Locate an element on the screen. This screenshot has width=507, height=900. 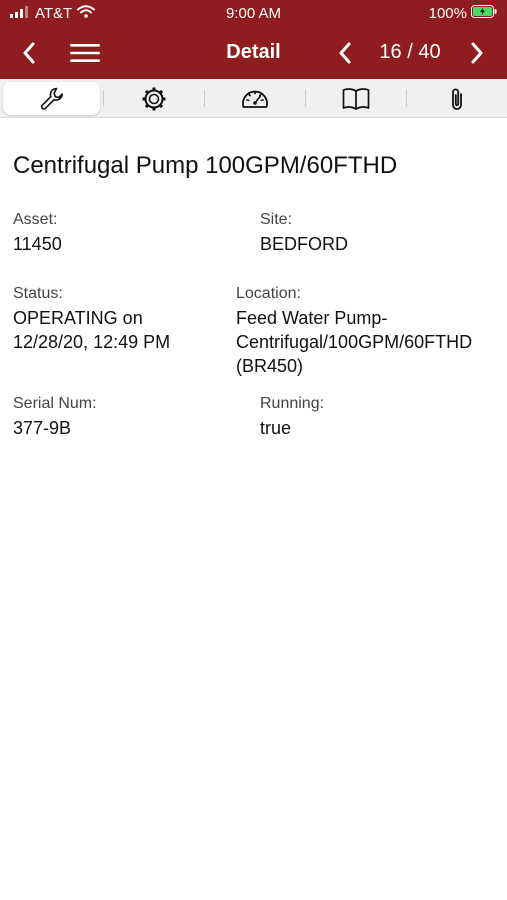
battery-percent: 100% is located at coordinates (447, 13).